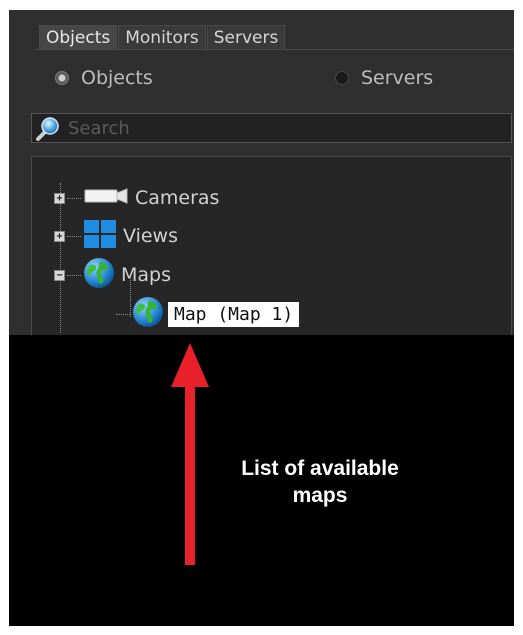  What do you see at coordinates (106, 198) in the screenshot?
I see `camera-icon` at bounding box center [106, 198].